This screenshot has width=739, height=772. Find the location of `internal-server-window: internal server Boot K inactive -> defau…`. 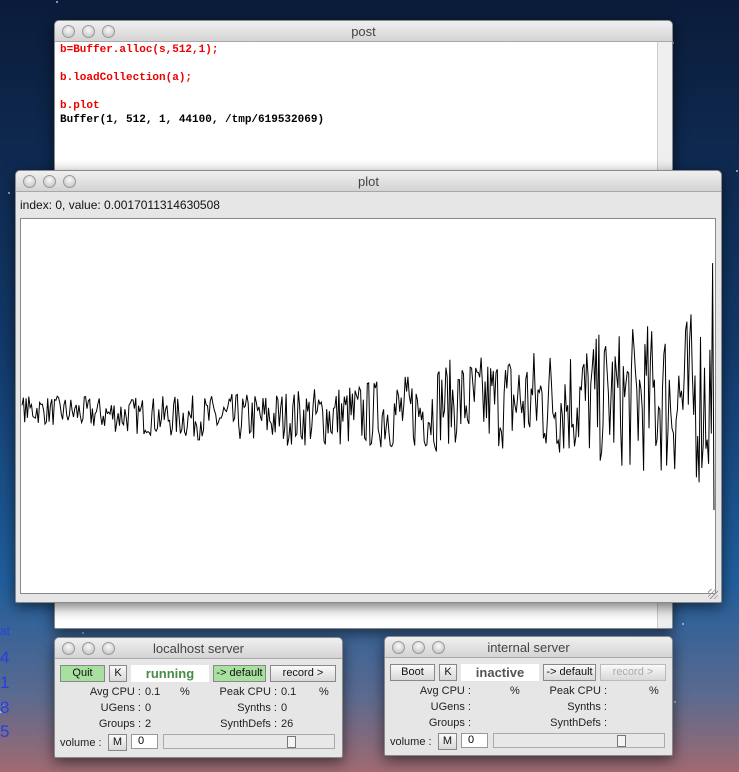

internal-server-window: internal server Boot K inactive -> defau… is located at coordinates (528, 696).